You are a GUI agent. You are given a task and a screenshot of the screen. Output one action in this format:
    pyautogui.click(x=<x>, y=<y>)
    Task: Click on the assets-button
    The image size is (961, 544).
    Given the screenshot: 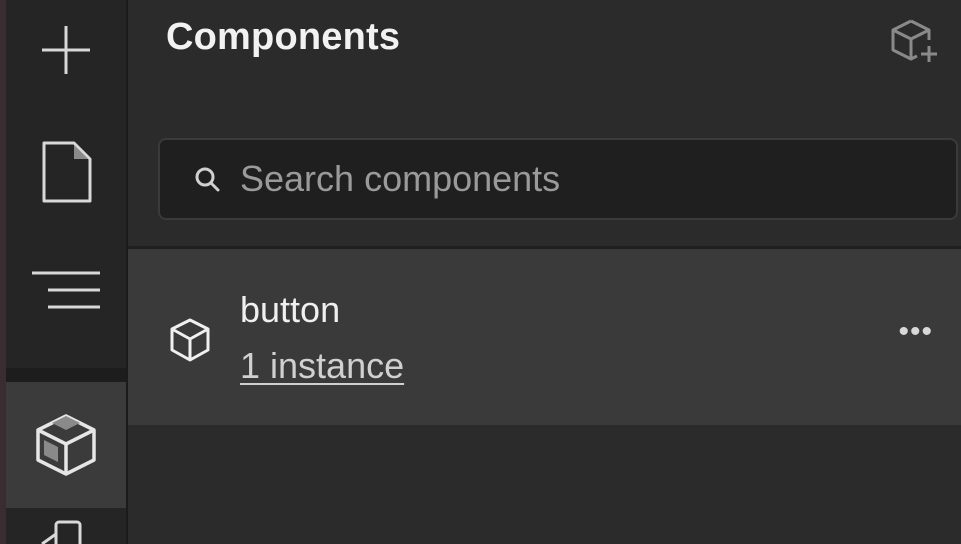 What is the action you would take?
    pyautogui.click(x=66, y=529)
    